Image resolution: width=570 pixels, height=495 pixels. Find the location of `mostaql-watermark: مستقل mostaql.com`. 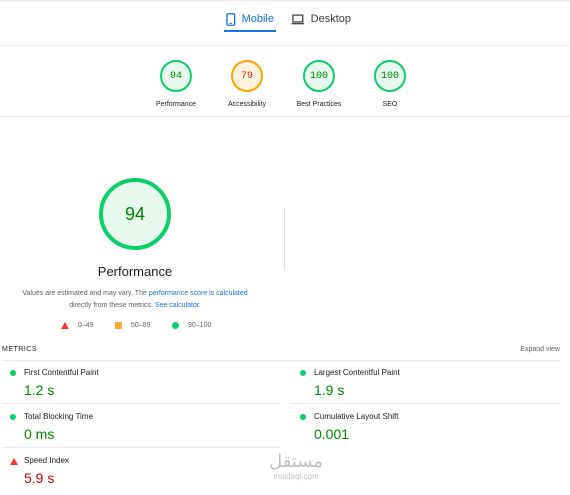

mostaql-watermark: مستقل mostaql.com is located at coordinates (296, 466).